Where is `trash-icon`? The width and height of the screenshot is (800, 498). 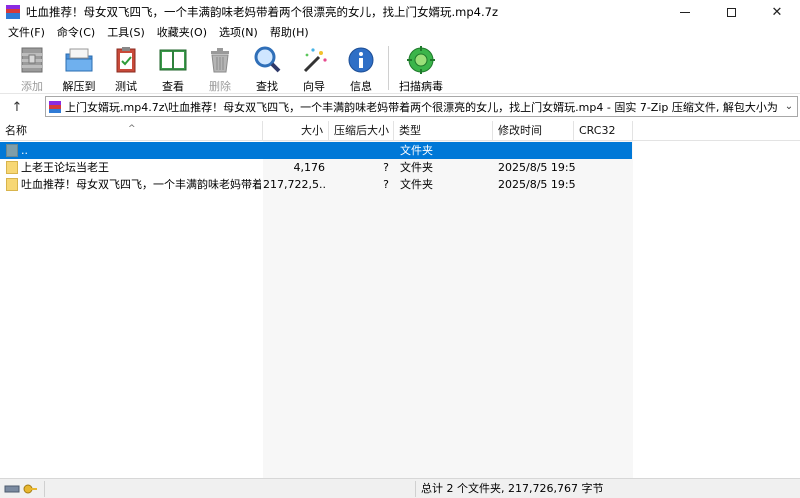 trash-icon is located at coordinates (220, 60).